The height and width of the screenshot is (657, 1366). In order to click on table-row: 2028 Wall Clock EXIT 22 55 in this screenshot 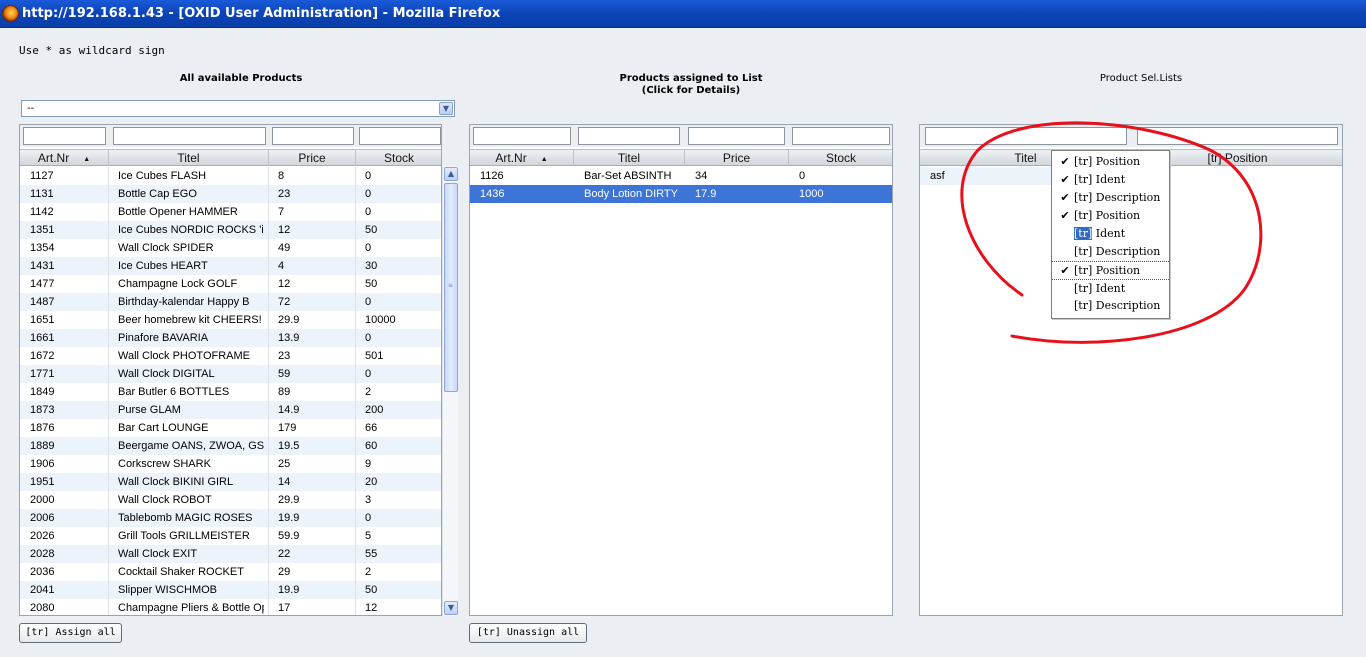, I will do `click(230, 554)`.